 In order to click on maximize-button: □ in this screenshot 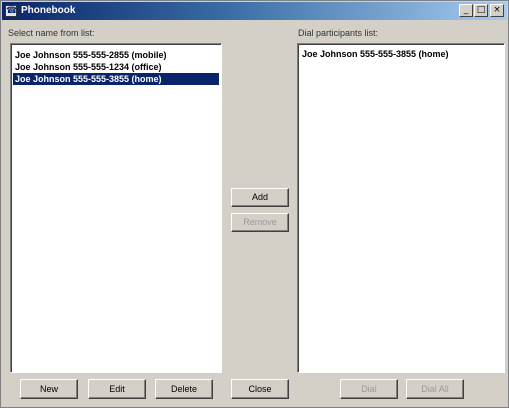, I will do `click(481, 10)`.